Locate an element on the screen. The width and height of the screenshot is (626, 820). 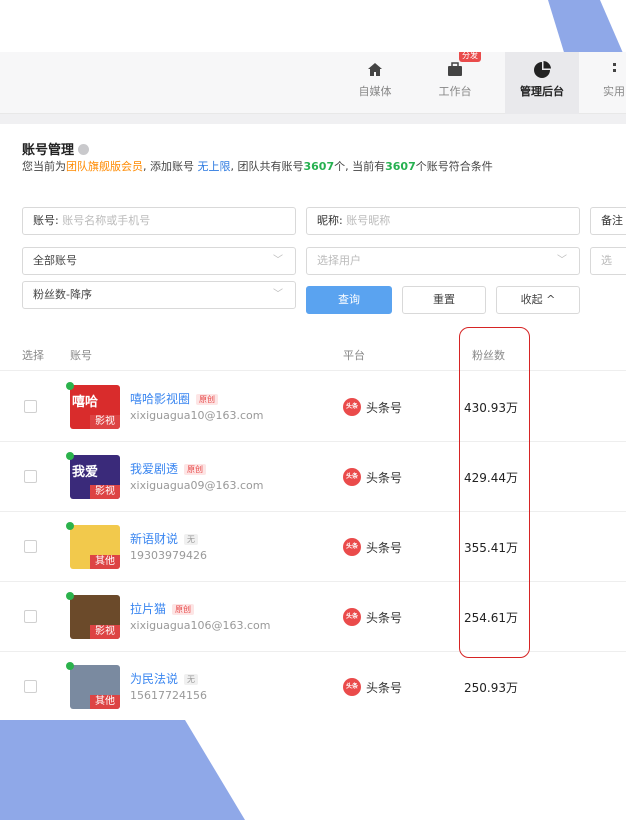
select-value: 全部账号 is located at coordinates (55, 260).